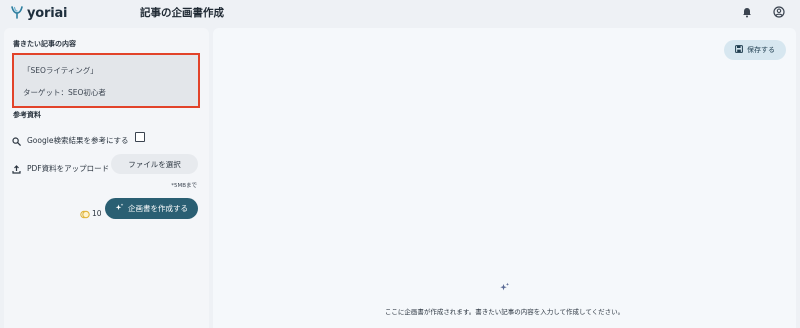 The height and width of the screenshot is (328, 800). I want to click on credit-counter: 10, so click(91, 213).